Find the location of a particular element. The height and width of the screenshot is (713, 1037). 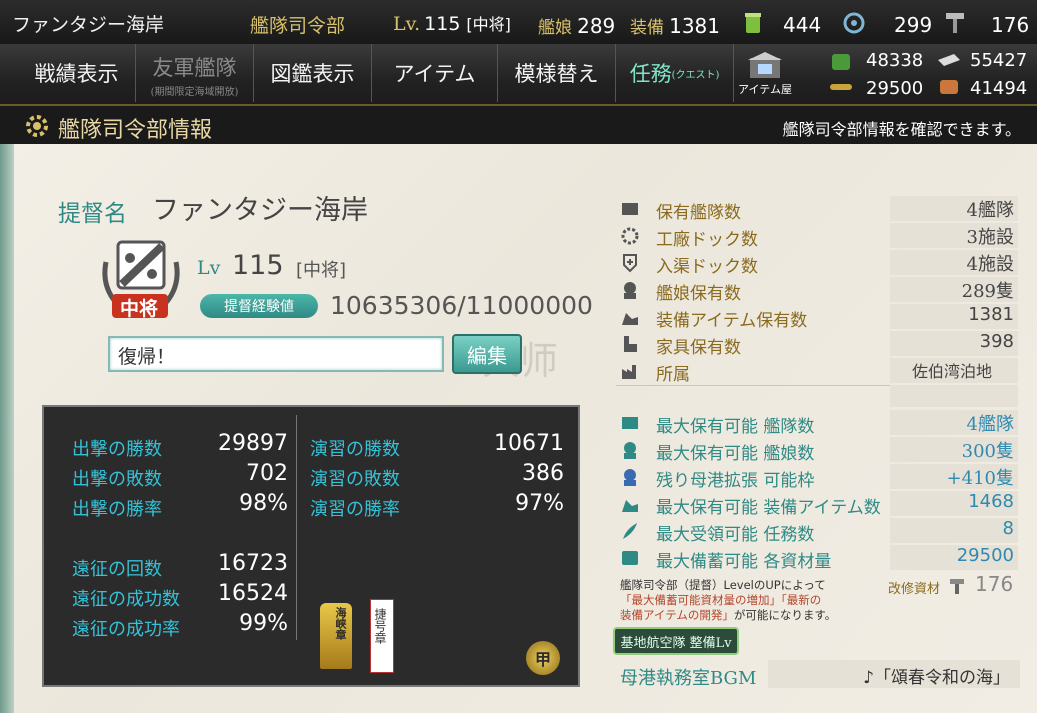

shop-icon is located at coordinates (765, 65).